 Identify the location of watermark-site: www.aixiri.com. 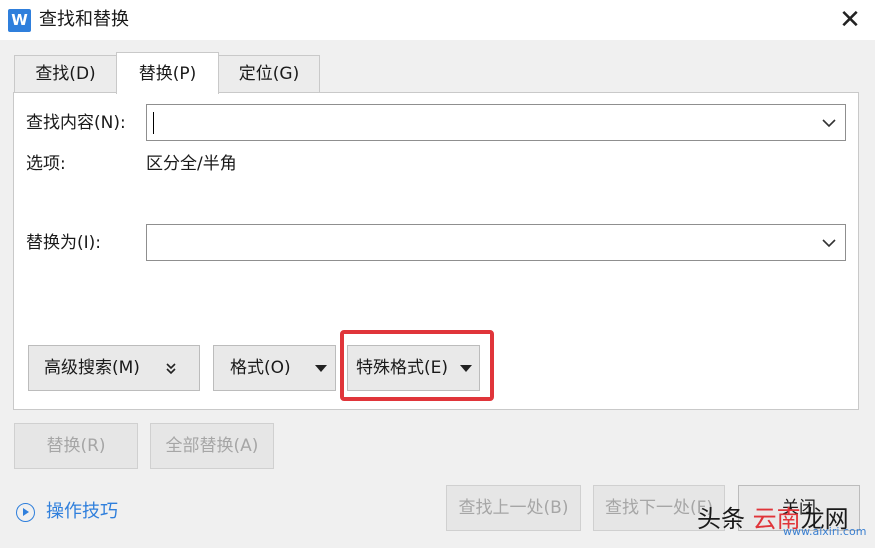
(825, 531).